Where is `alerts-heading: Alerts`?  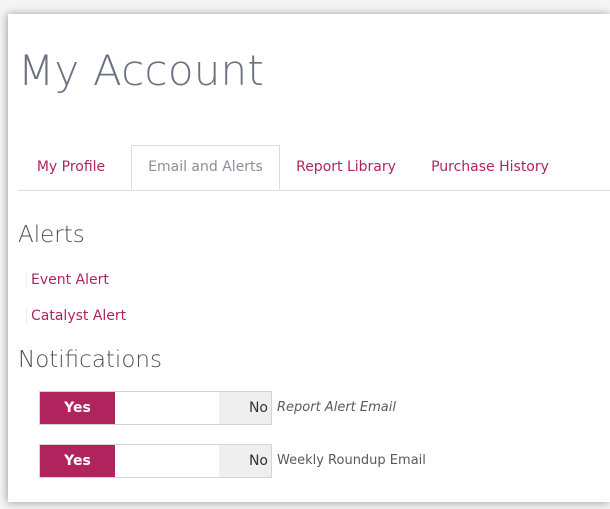 alerts-heading: Alerts is located at coordinates (51, 235).